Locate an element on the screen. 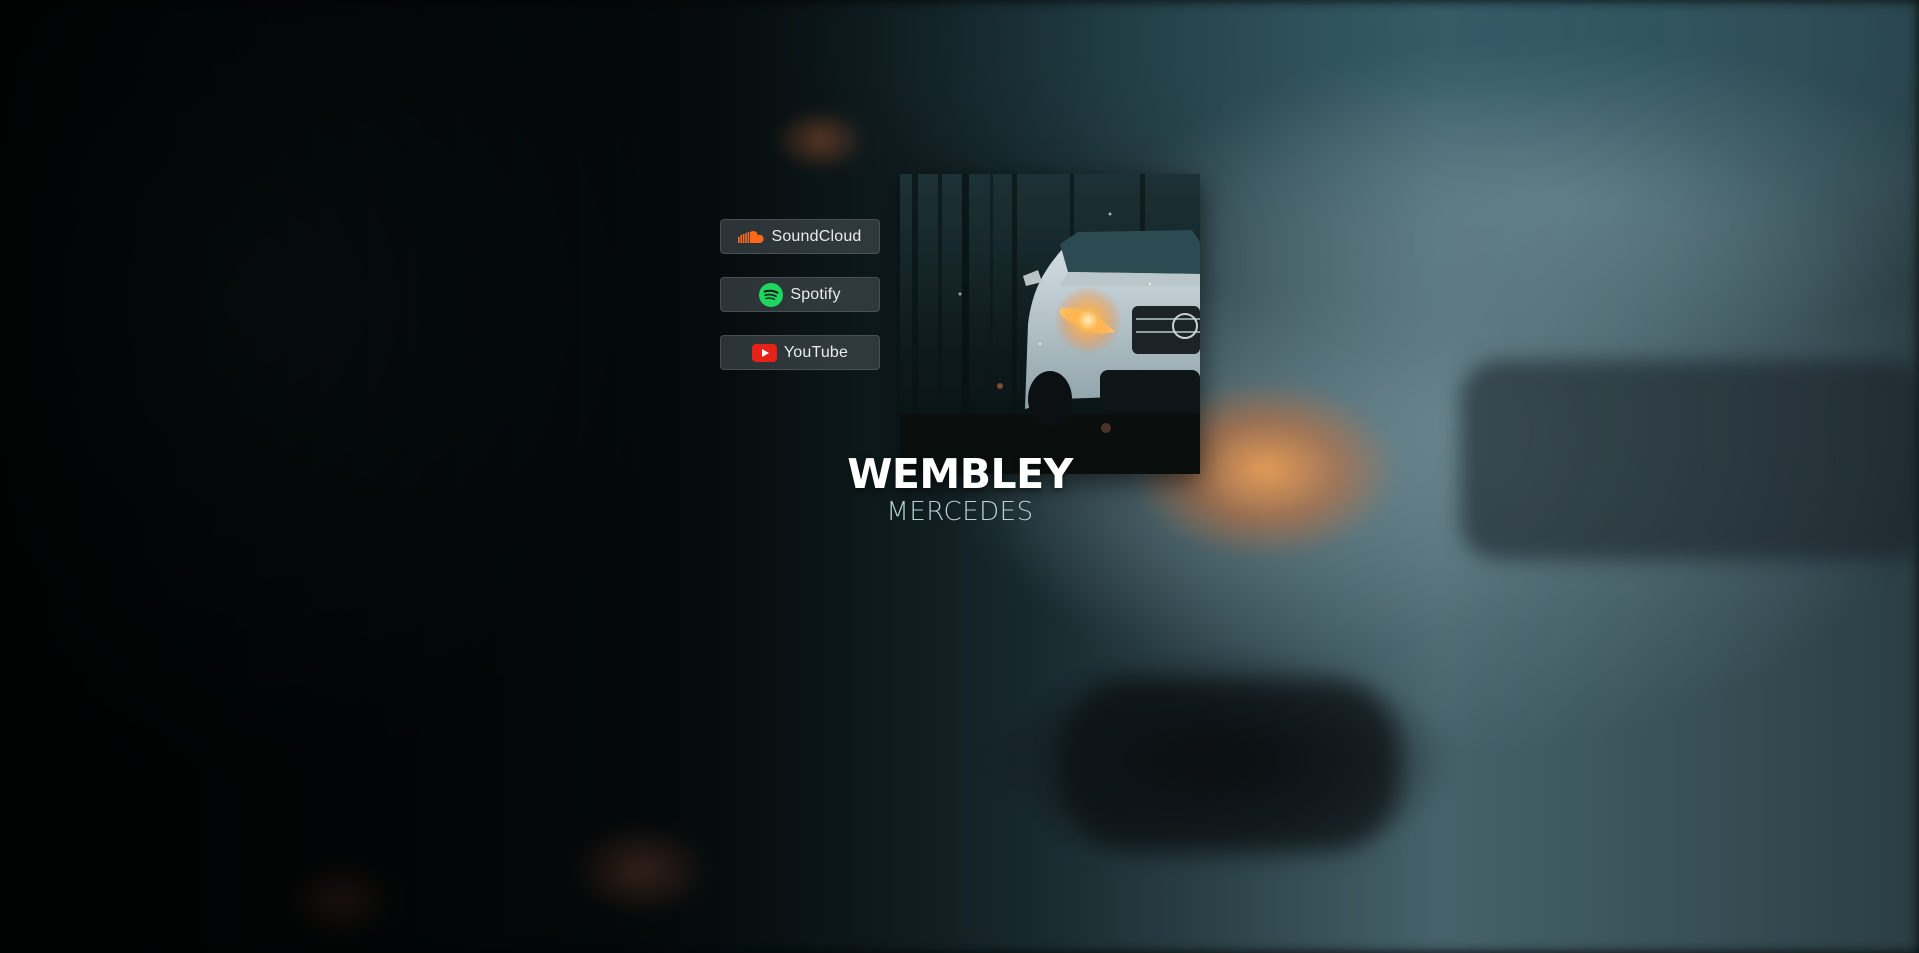  album-cover-artwork is located at coordinates (1050, 324).